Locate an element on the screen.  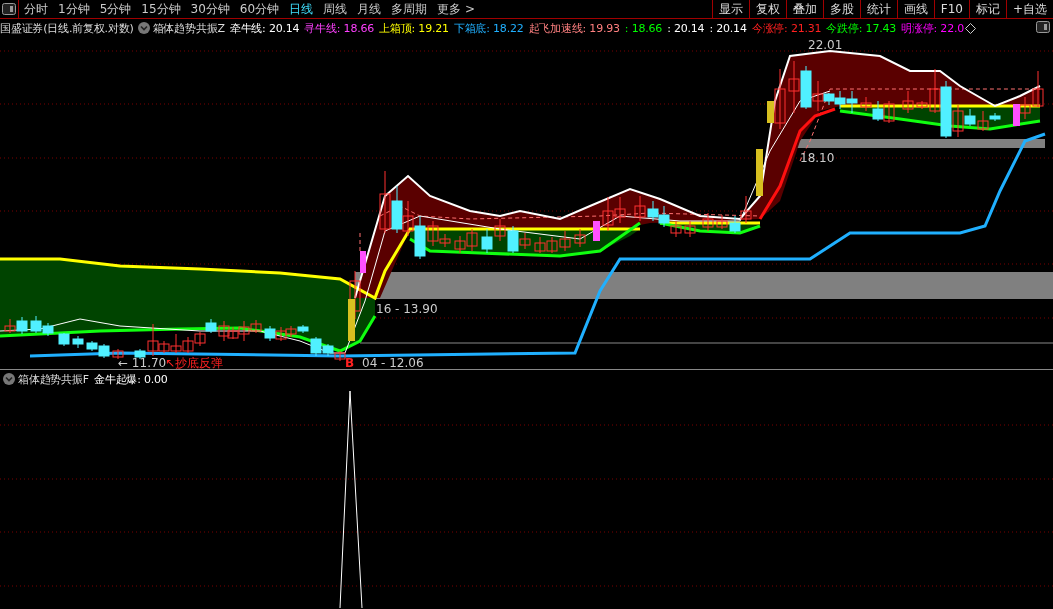
legend-value: 下箱底: 18.22 is located at coordinates (488, 28).